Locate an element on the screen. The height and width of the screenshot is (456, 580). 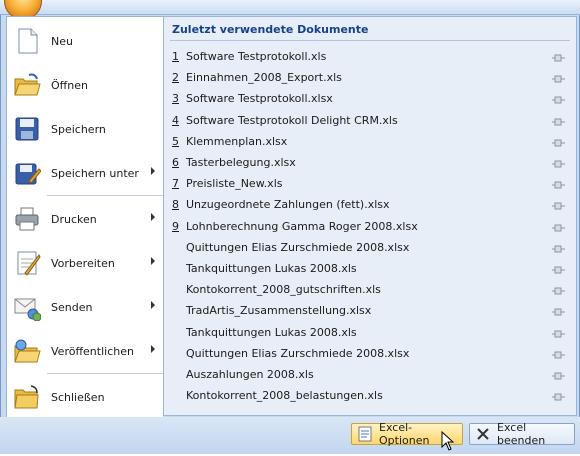
recent-document-name: Preisliste_New.xls is located at coordinates (234, 184).